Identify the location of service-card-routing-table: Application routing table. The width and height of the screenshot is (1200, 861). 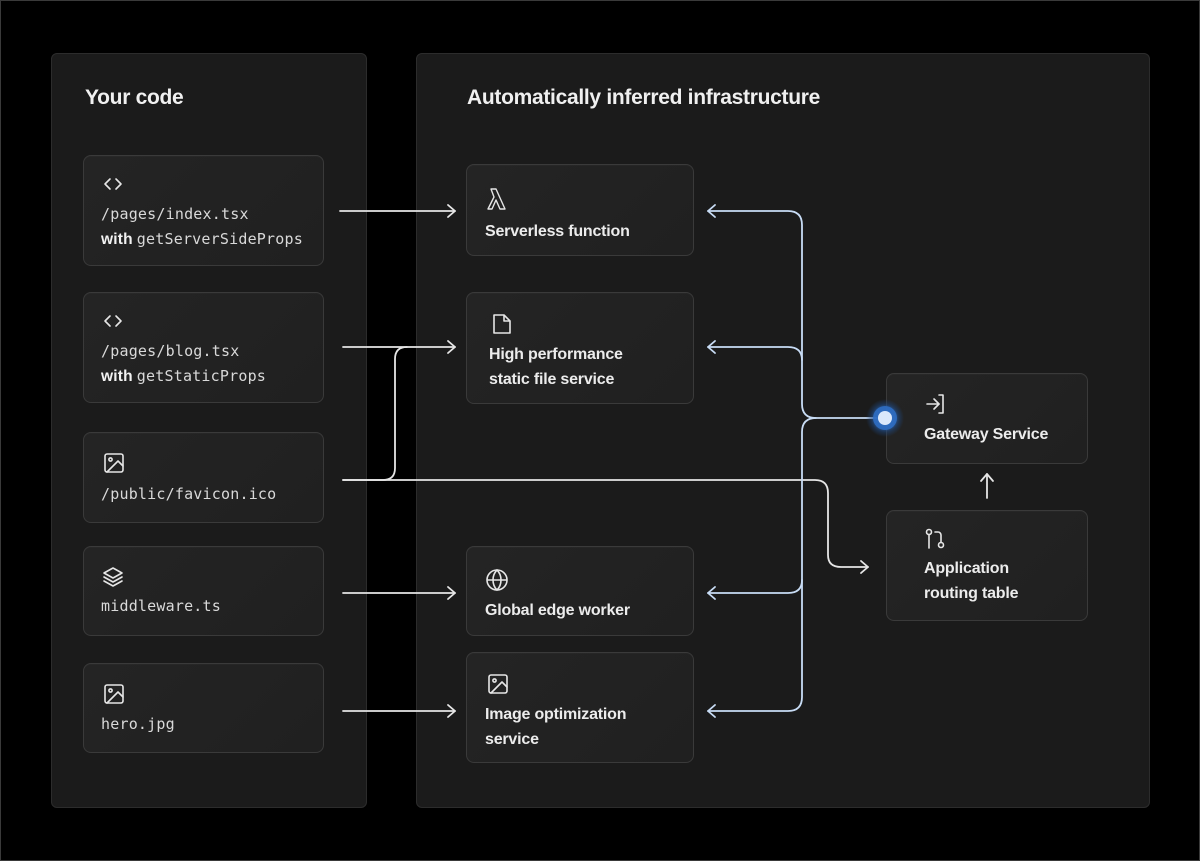
(987, 565).